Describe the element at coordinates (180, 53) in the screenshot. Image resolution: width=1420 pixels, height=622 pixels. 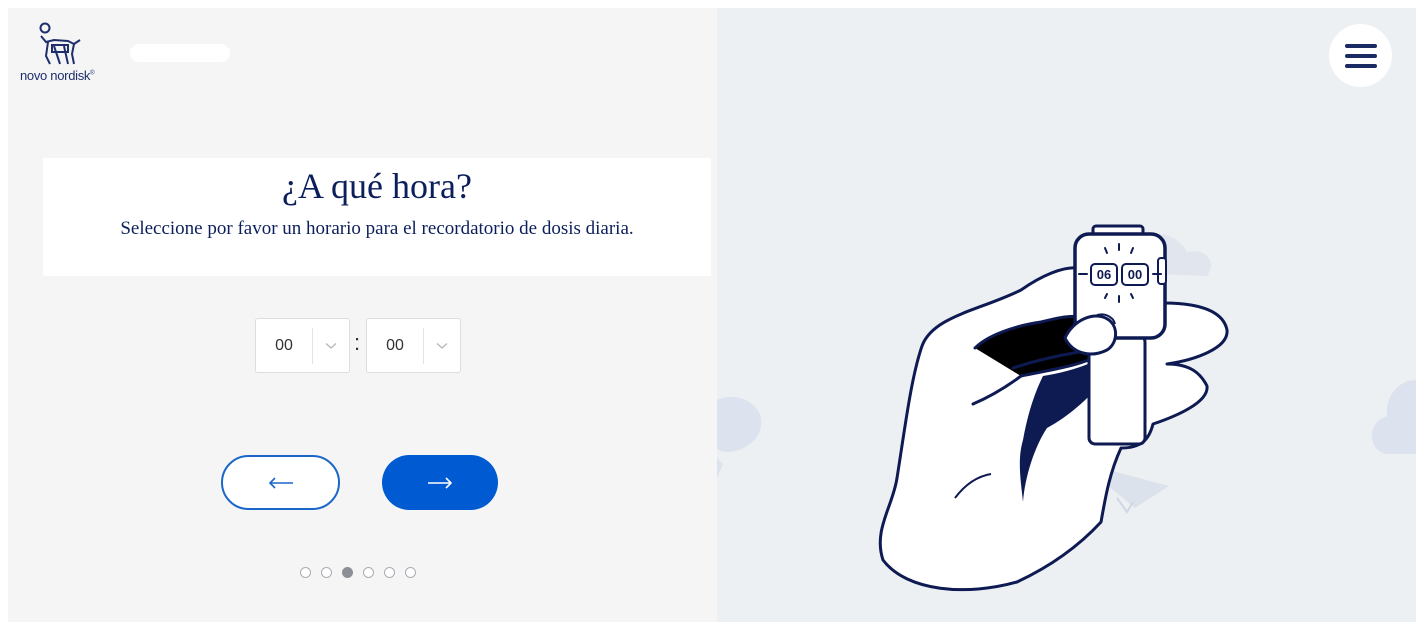
I see `redacted-area` at that location.